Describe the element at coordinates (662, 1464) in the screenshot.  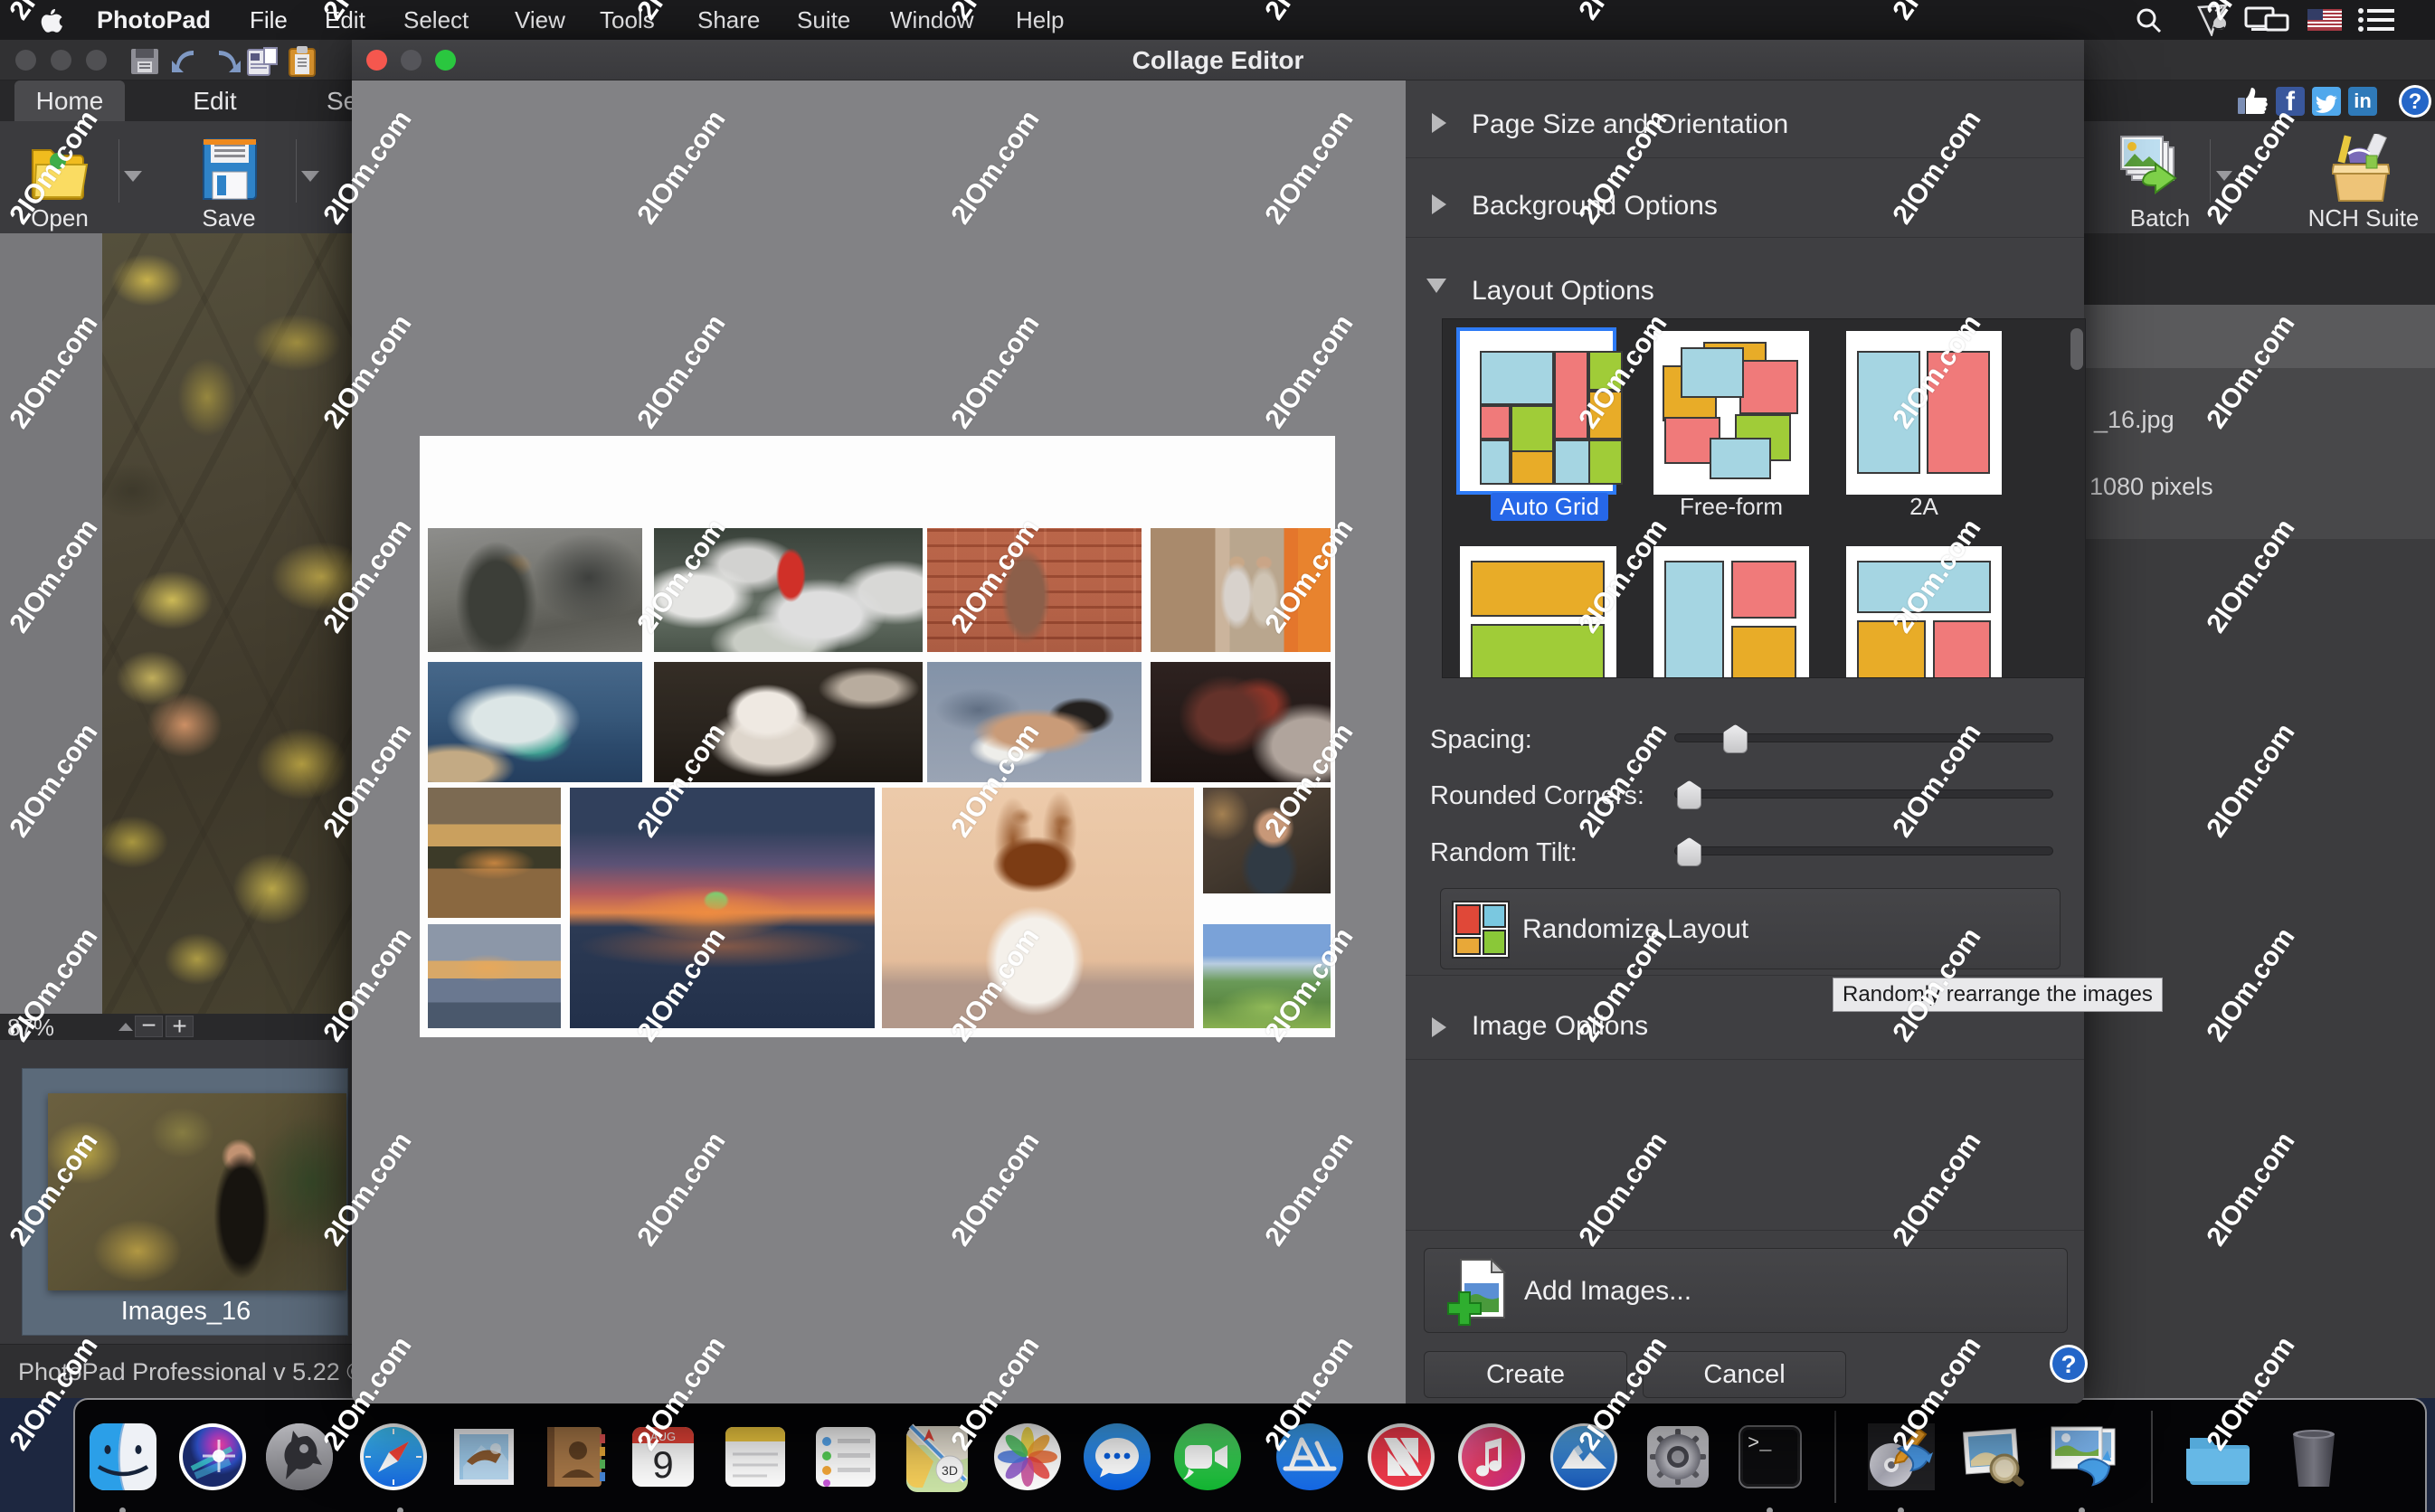
I see `svg-text: 9` at that location.